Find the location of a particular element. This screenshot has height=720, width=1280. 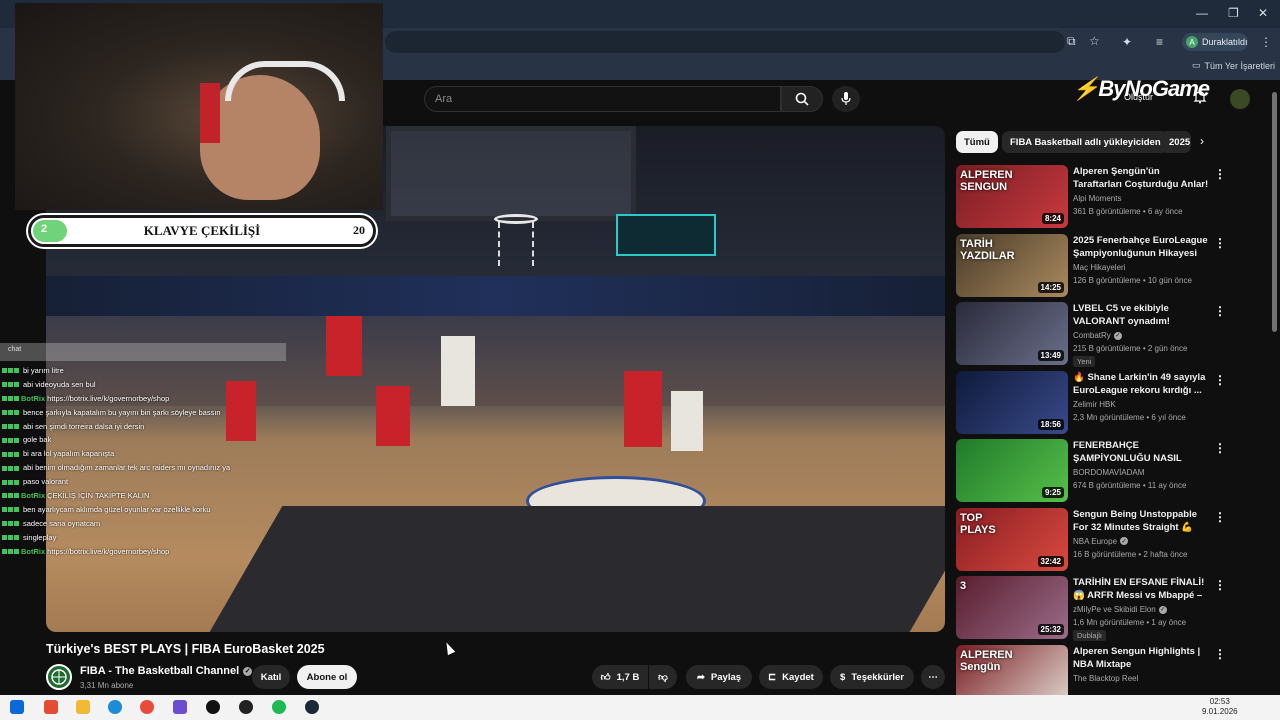

minimize-icon: — is located at coordinates (1202, 13).